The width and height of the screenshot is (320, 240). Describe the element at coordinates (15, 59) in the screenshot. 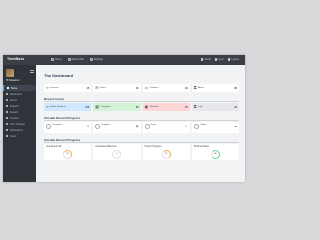

I see `app-brand: TimeBoss` at that location.